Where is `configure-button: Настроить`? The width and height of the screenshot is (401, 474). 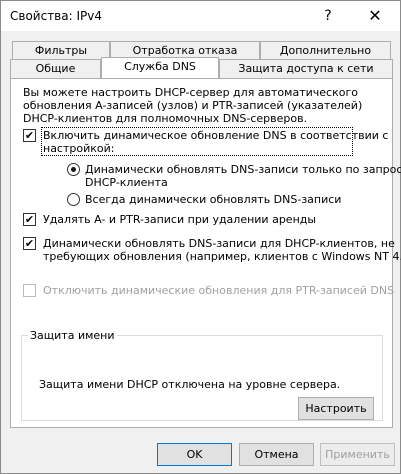
configure-button: Настроить is located at coordinates (336, 408).